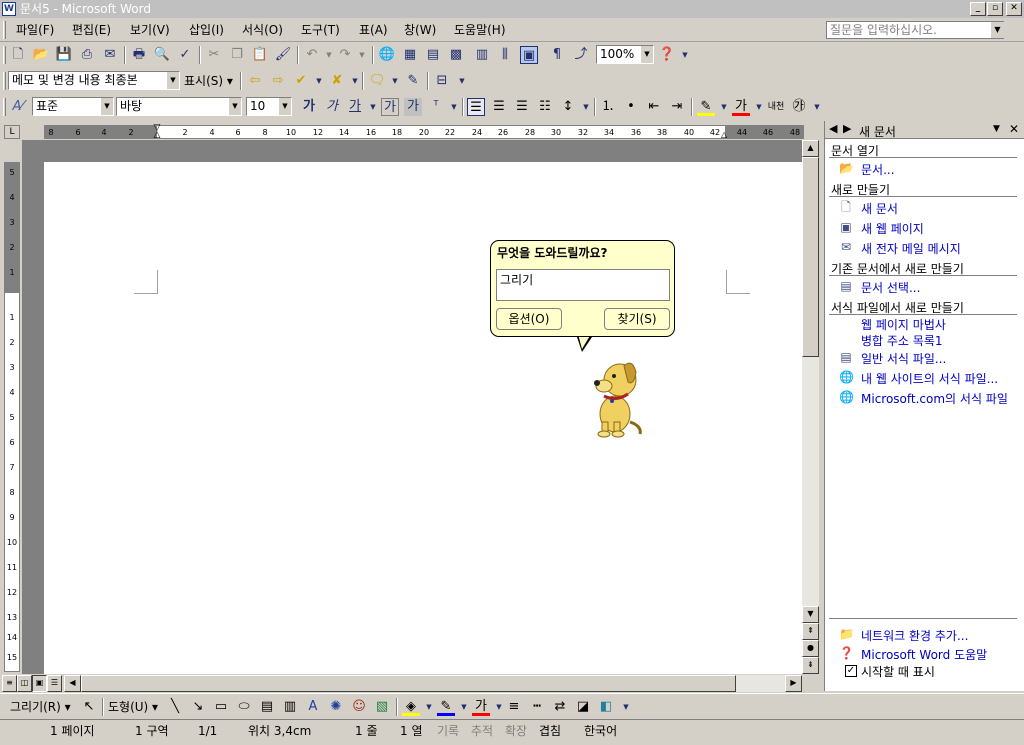 The width and height of the screenshot is (1024, 745). Describe the element at coordinates (94, 80) in the screenshot. I see `display-for-review-combo: 메모 및 변경 내용 최종본 ▼` at that location.